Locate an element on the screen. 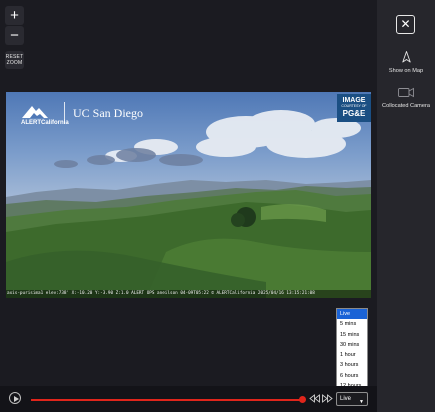  time-option-3-hours: 3 hours is located at coordinates (352, 365).